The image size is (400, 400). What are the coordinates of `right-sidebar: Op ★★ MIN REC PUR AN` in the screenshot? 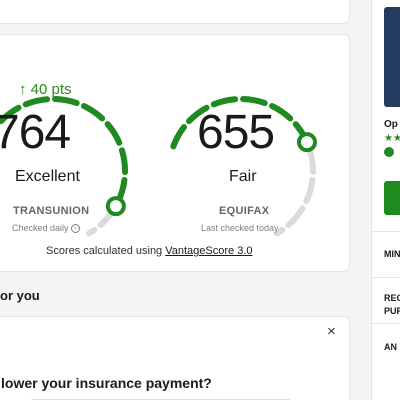 It's located at (385, 200).